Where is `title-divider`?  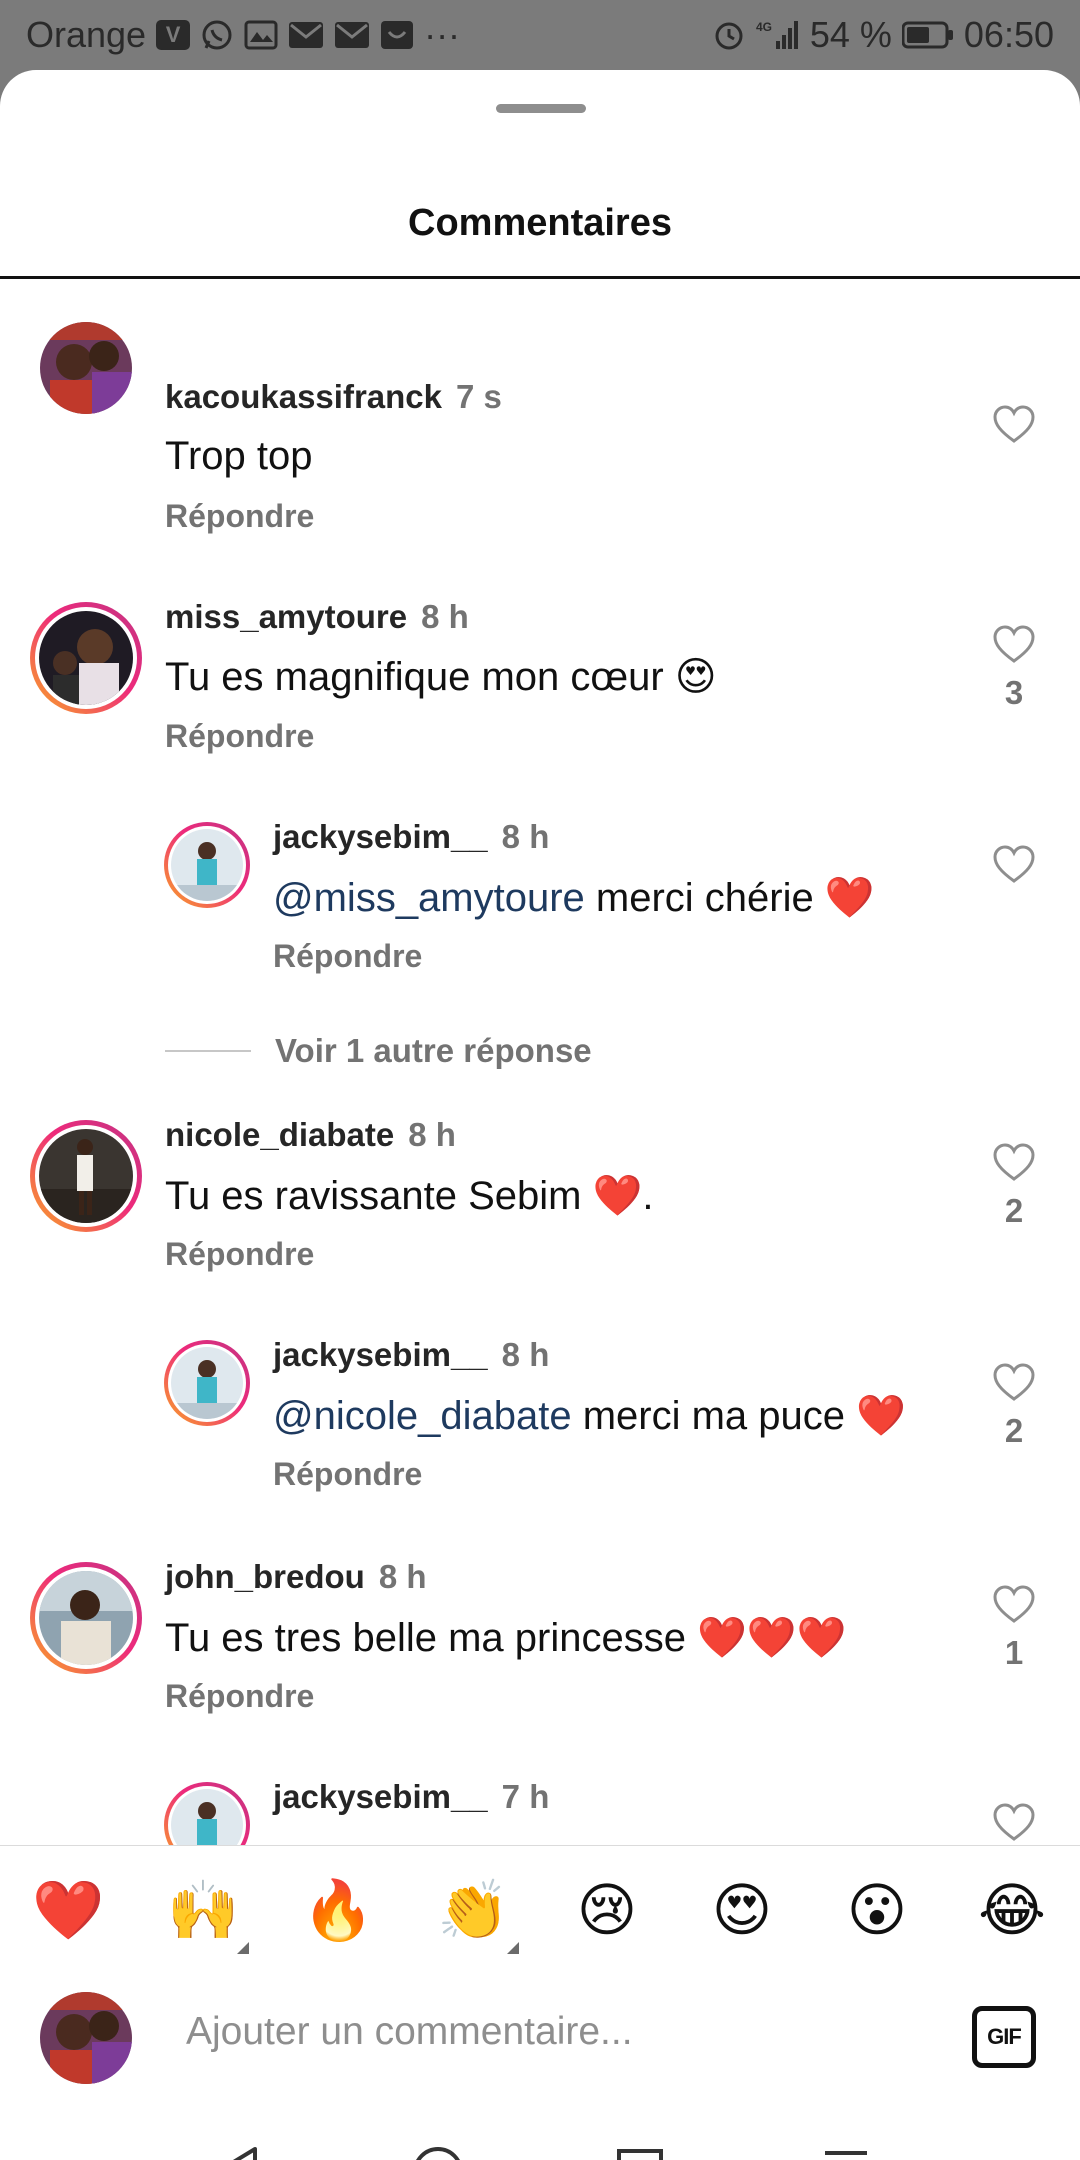 title-divider is located at coordinates (540, 277).